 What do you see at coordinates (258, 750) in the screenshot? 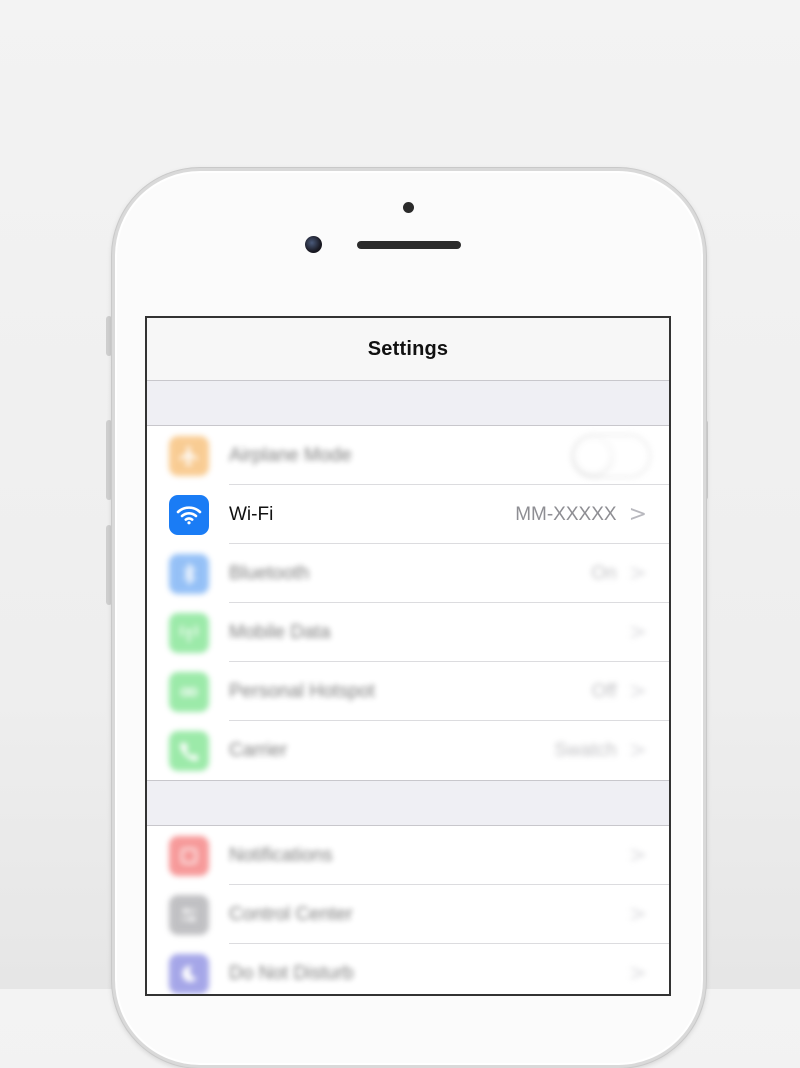
I see `row-label: Carrier` at bounding box center [258, 750].